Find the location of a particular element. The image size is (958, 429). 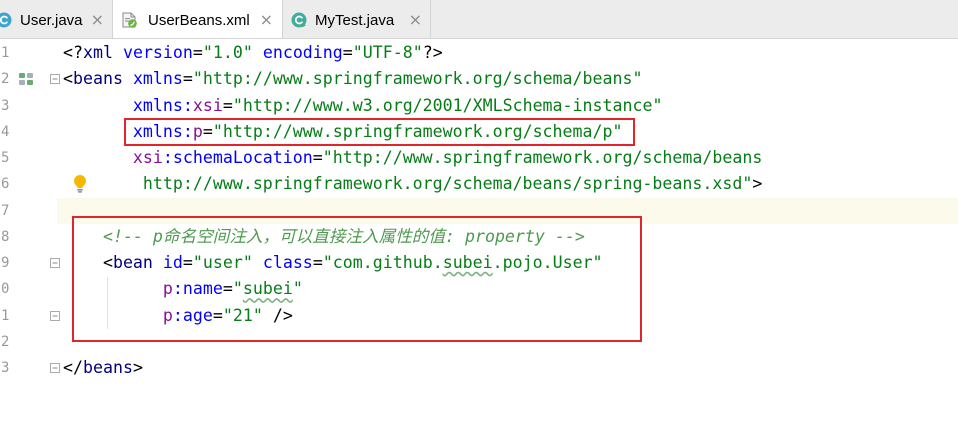

tab-user-java: User.java × is located at coordinates (56, 19).